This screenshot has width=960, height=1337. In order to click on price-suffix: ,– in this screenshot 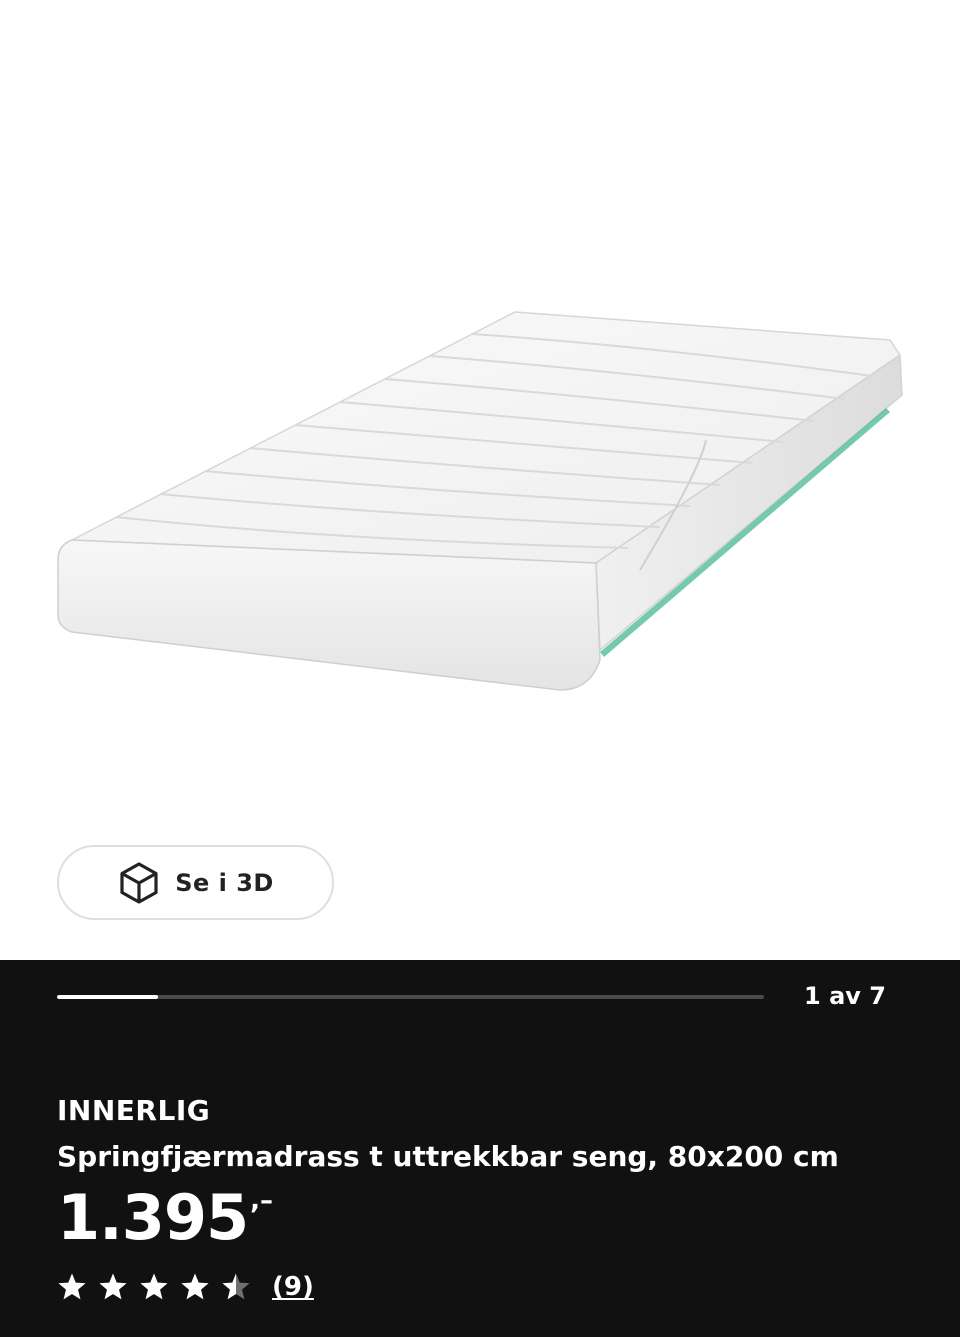, I will do `click(262, 1201)`.